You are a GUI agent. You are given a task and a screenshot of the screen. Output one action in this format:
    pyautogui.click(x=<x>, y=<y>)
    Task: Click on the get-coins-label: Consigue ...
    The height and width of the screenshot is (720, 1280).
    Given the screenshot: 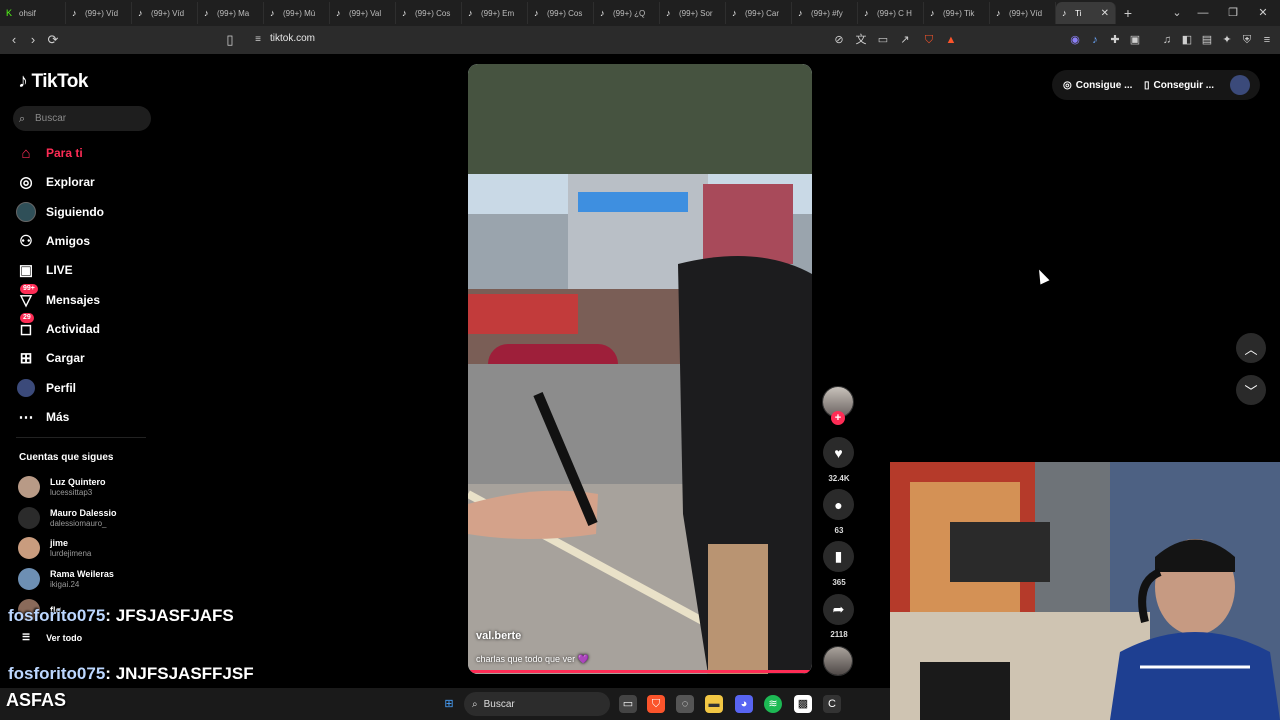 What is the action you would take?
    pyautogui.click(x=1104, y=85)
    